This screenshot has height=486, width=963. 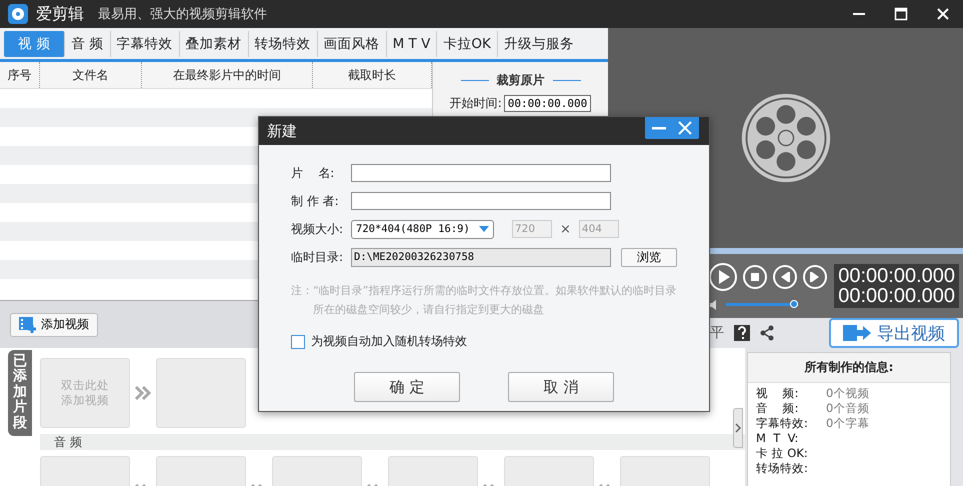 I want to click on column-header: 在最终影片中的时间, so click(x=227, y=75).